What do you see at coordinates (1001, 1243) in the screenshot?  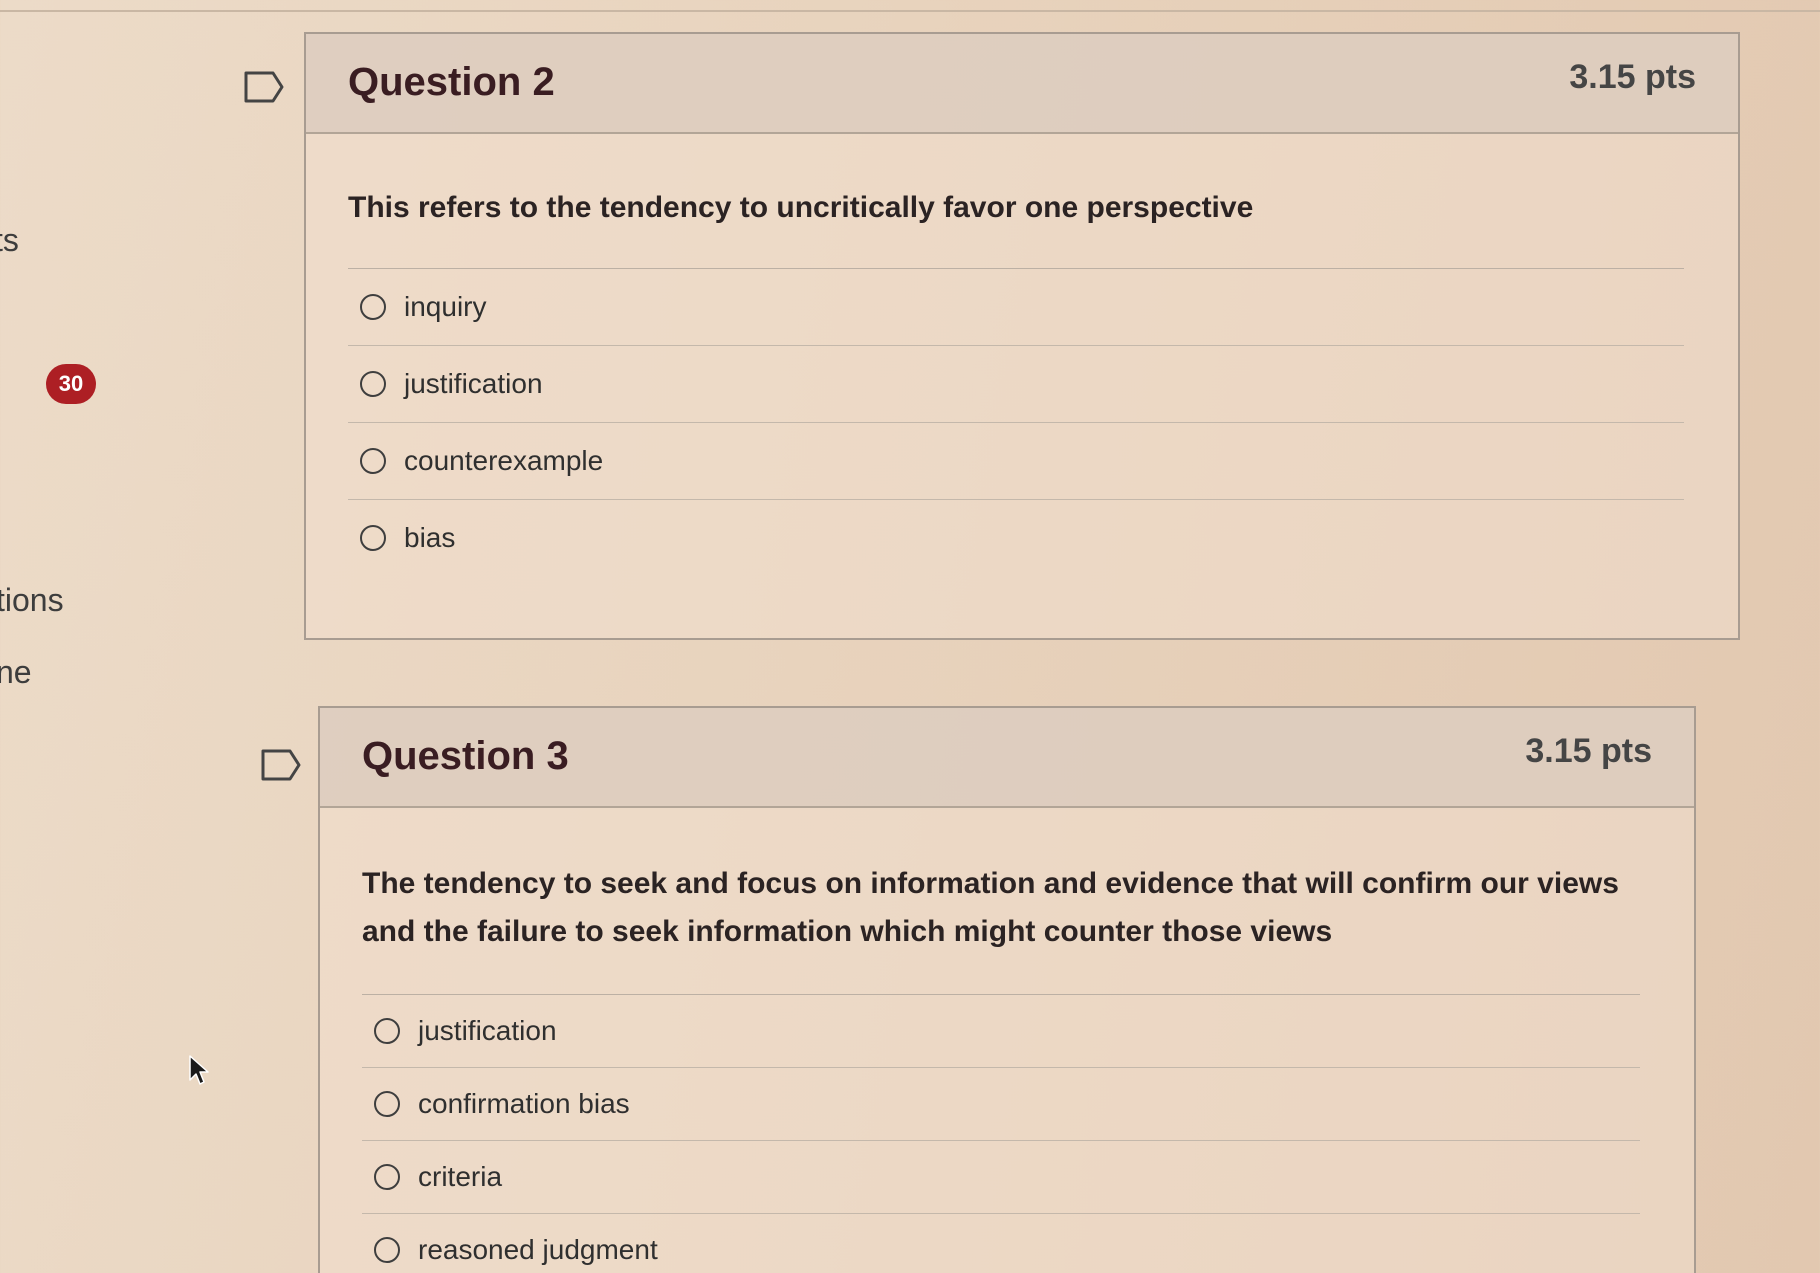 I see `answer-option-reasoned-judgment: reasoned judgment` at bounding box center [1001, 1243].